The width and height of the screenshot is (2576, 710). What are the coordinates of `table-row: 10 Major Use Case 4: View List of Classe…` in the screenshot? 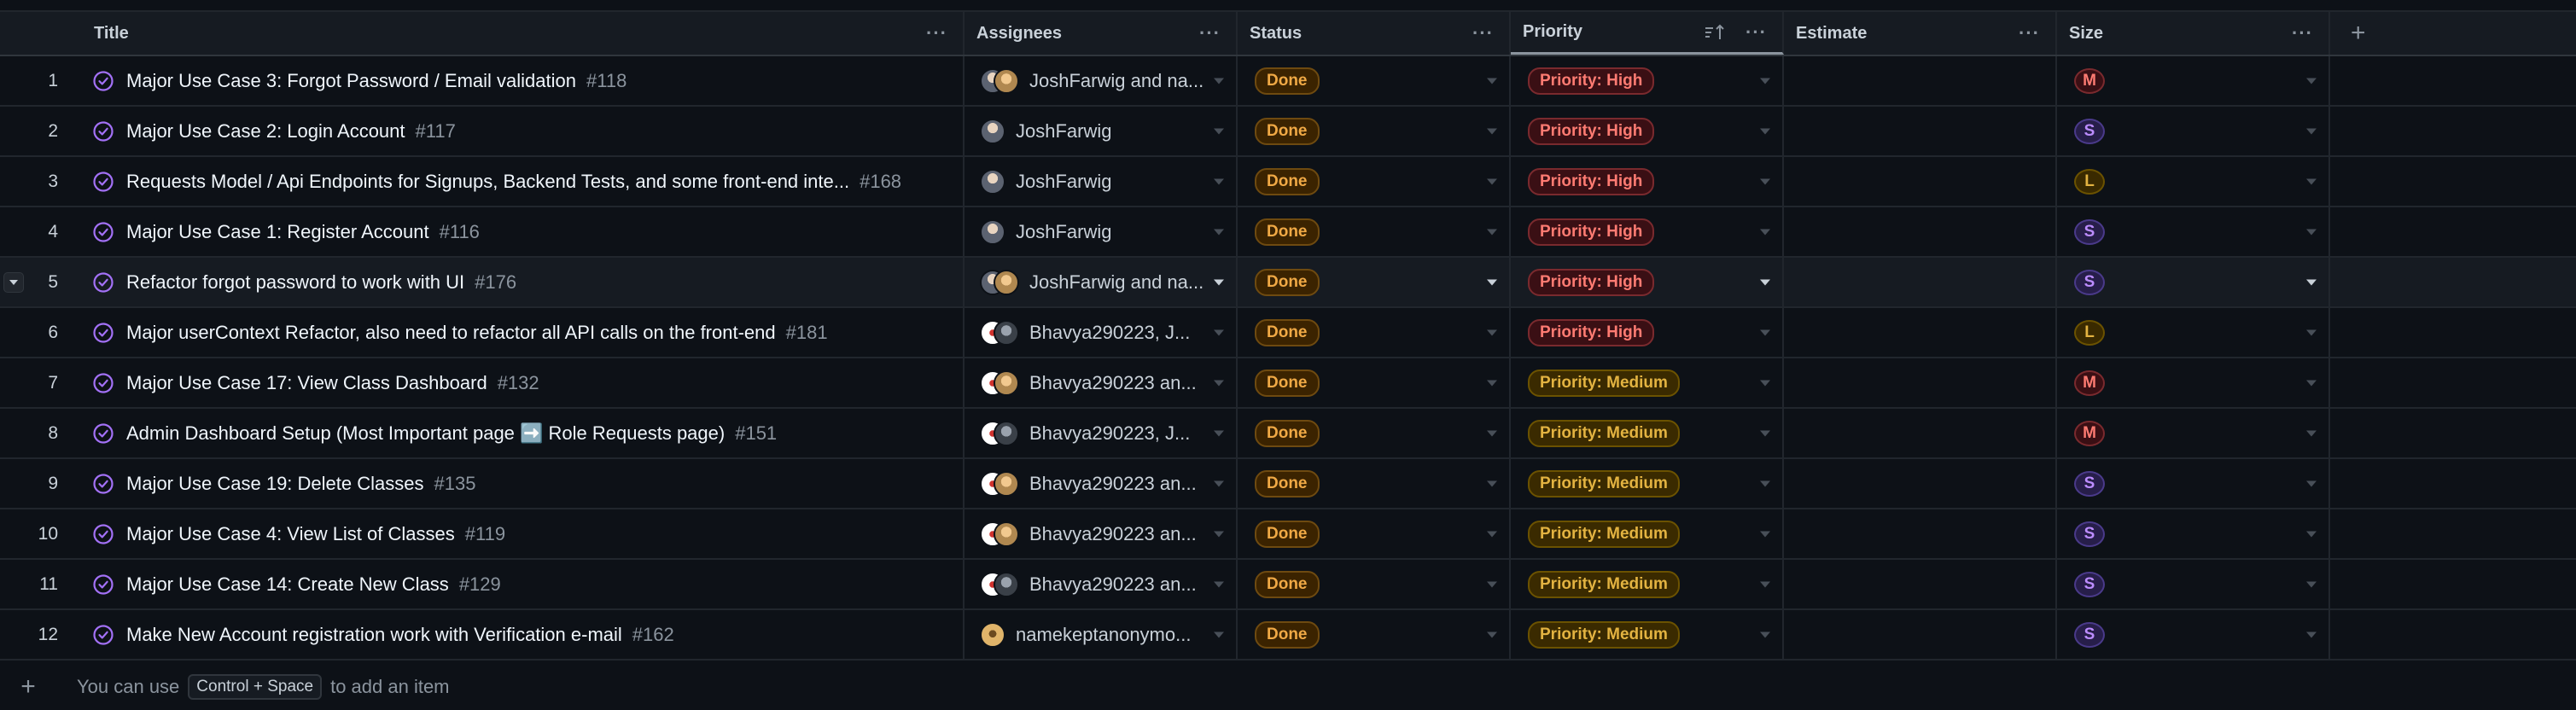 It's located at (1288, 534).